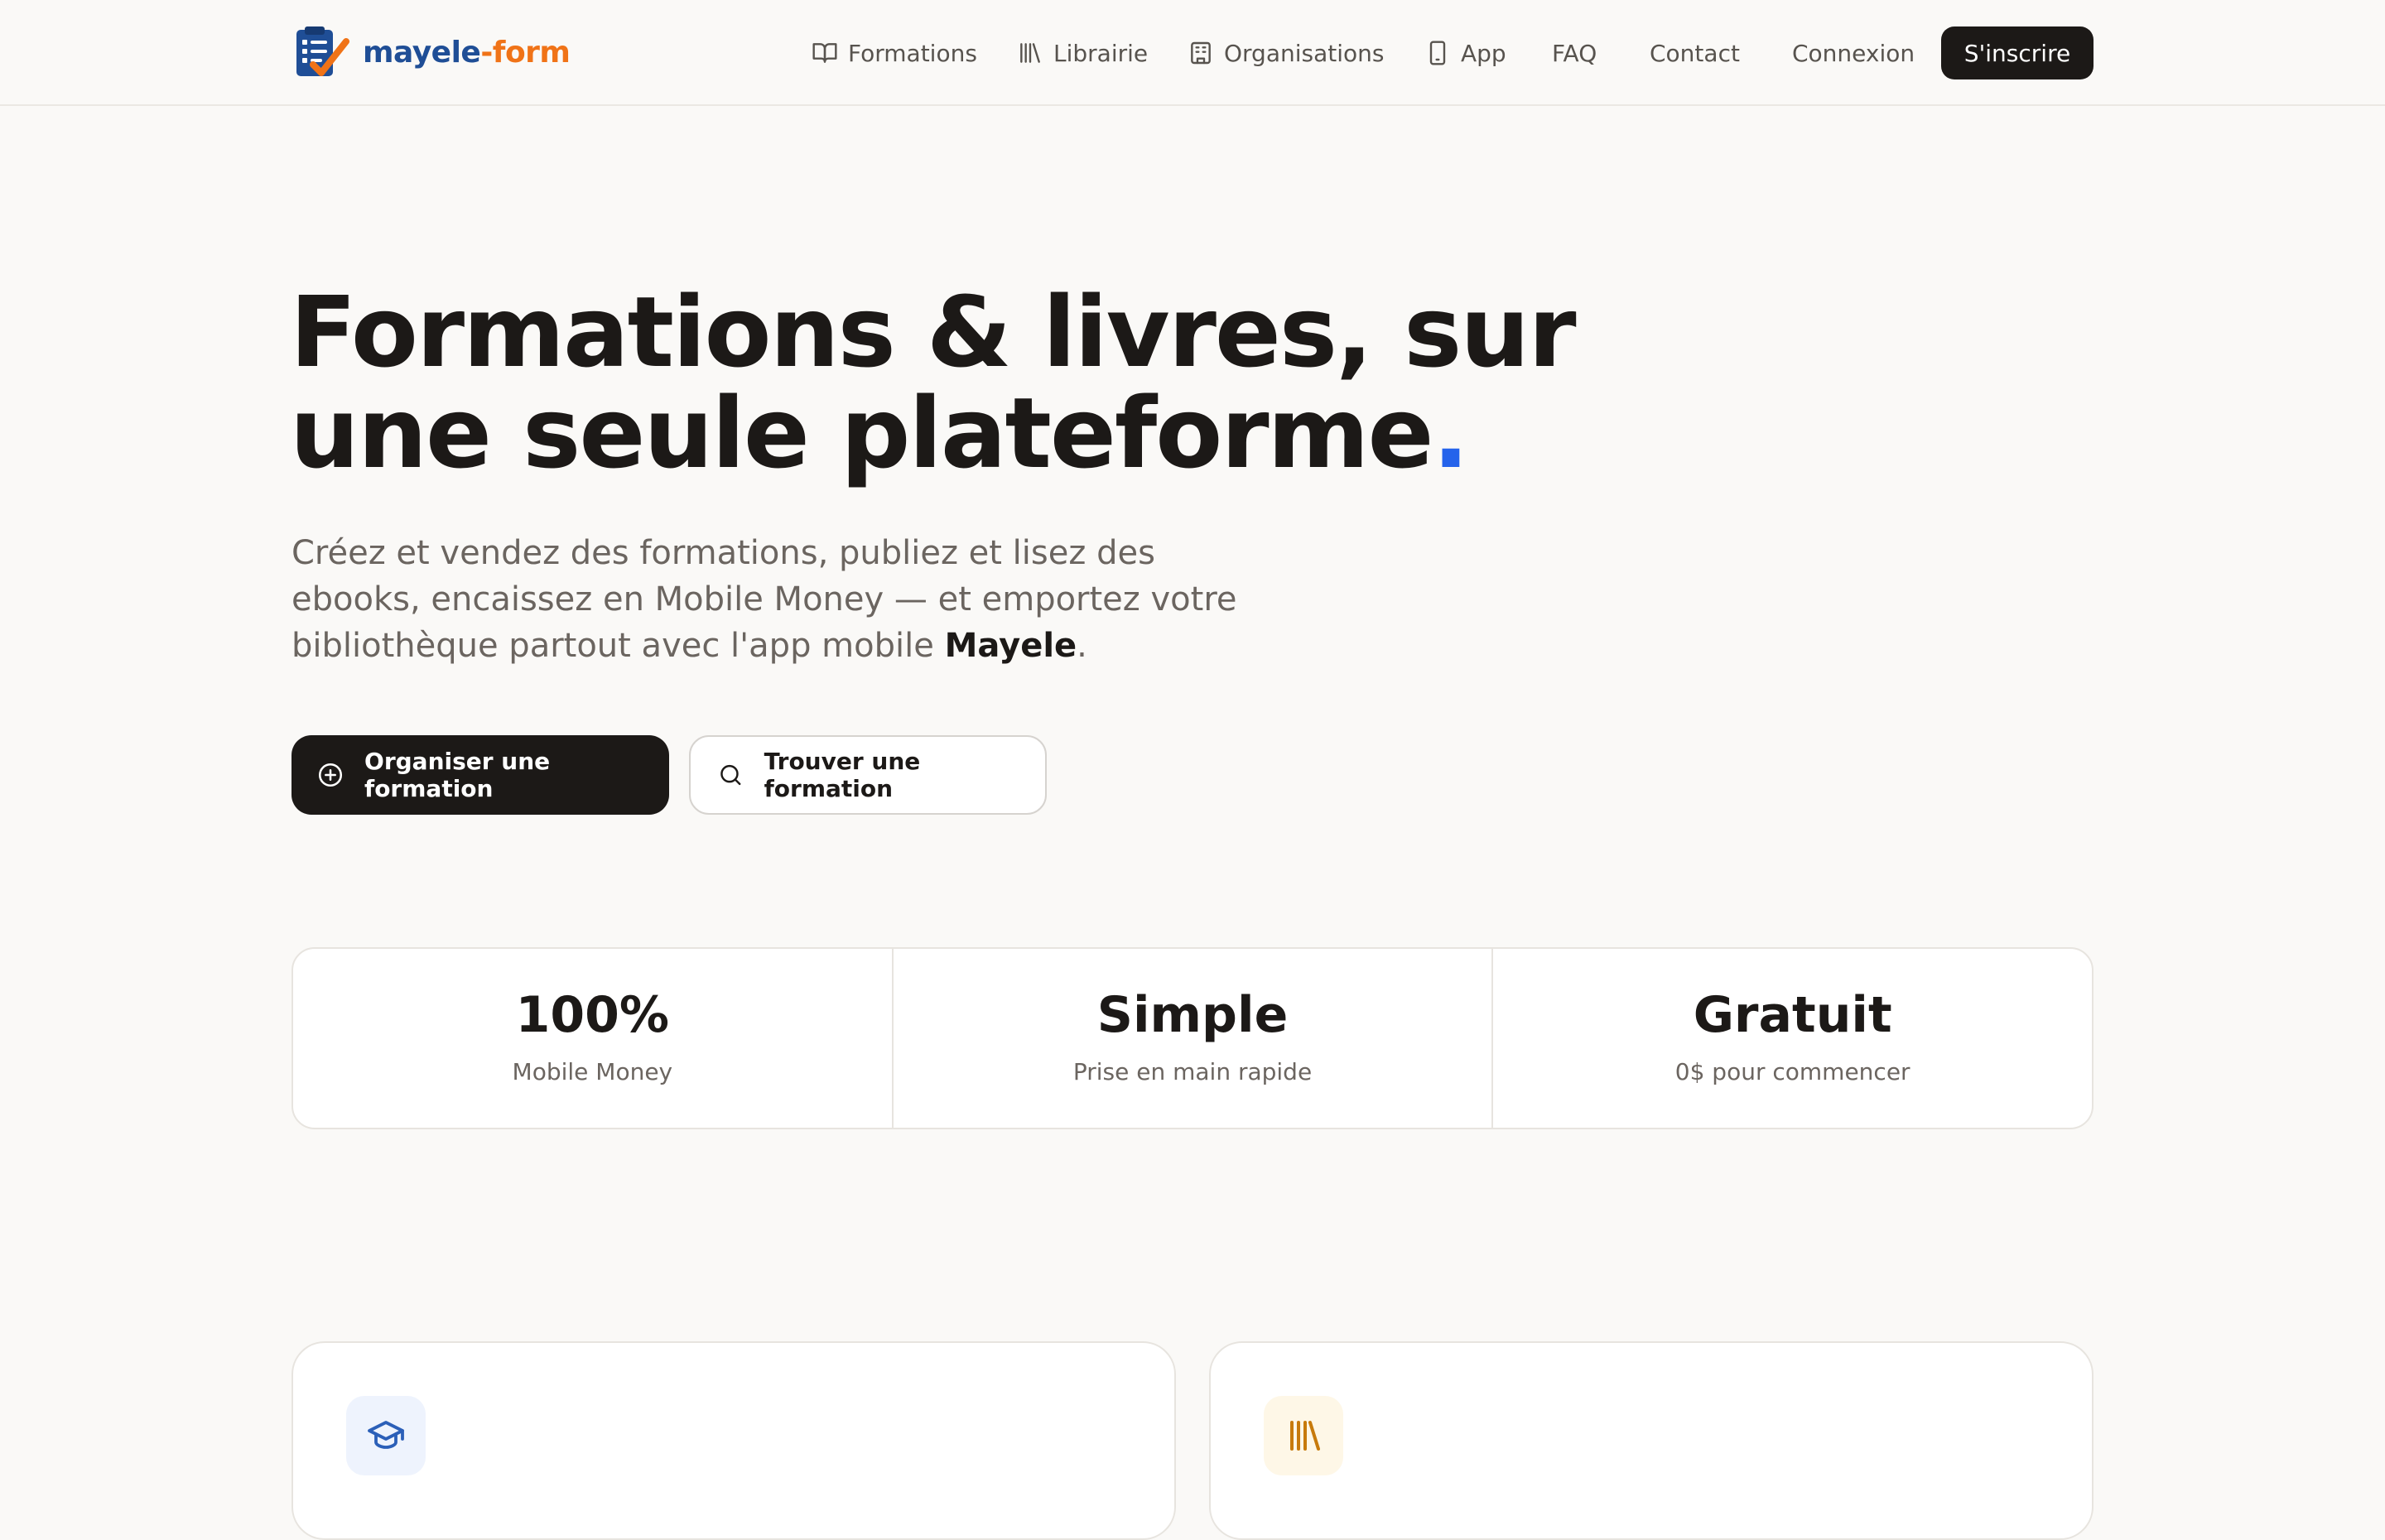 This screenshot has height=1540, width=2385. What do you see at coordinates (330, 775) in the screenshot?
I see `plus-circle-icon` at bounding box center [330, 775].